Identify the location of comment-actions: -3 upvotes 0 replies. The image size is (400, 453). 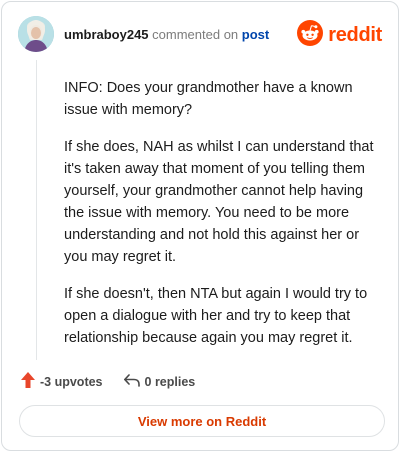
(107, 381).